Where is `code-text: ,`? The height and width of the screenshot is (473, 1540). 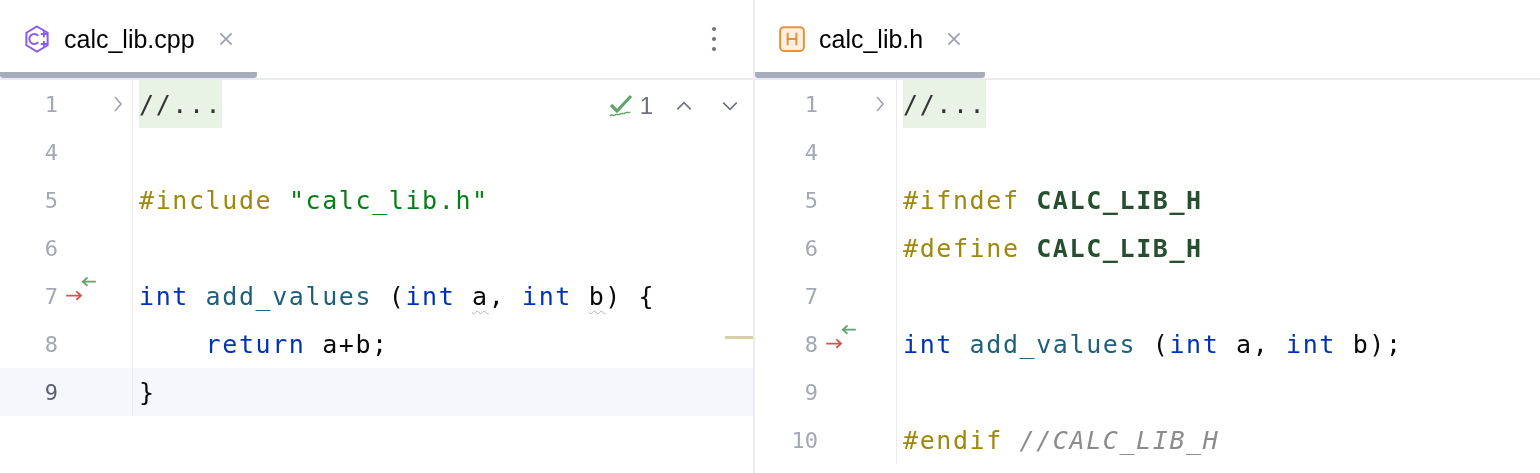 code-text: , is located at coordinates (497, 296).